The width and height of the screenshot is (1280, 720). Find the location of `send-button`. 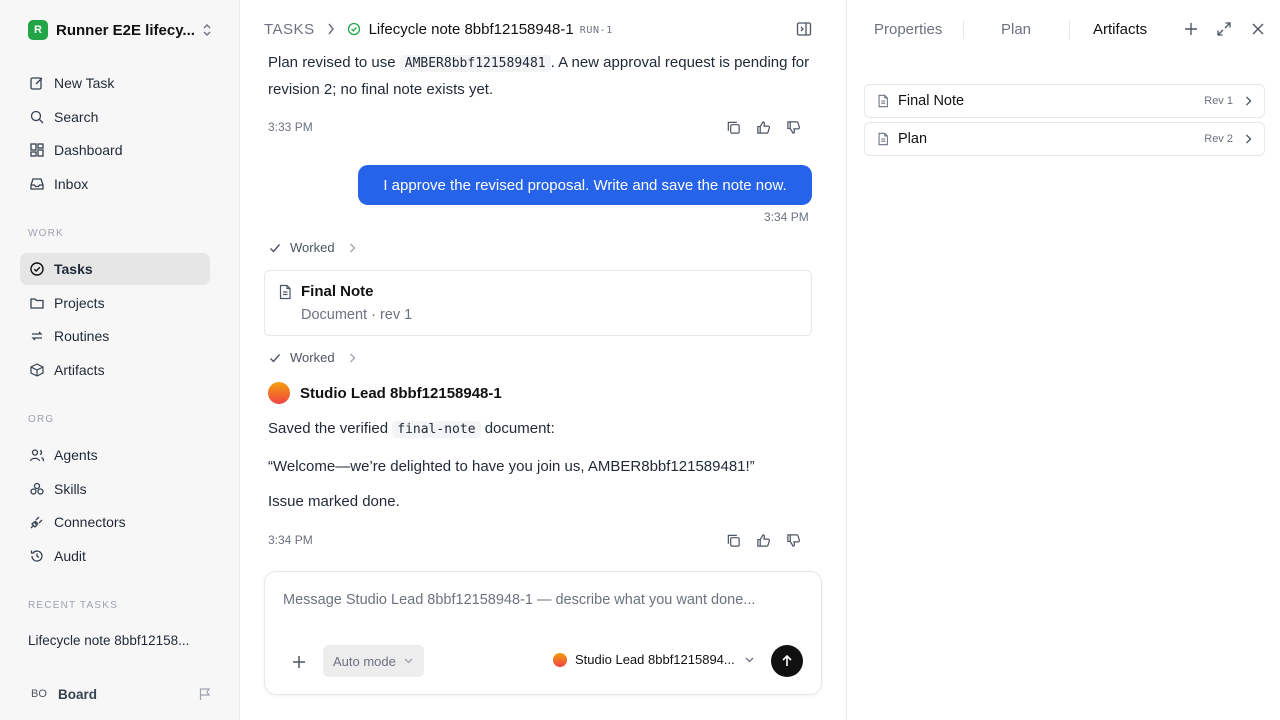

send-button is located at coordinates (787, 661).